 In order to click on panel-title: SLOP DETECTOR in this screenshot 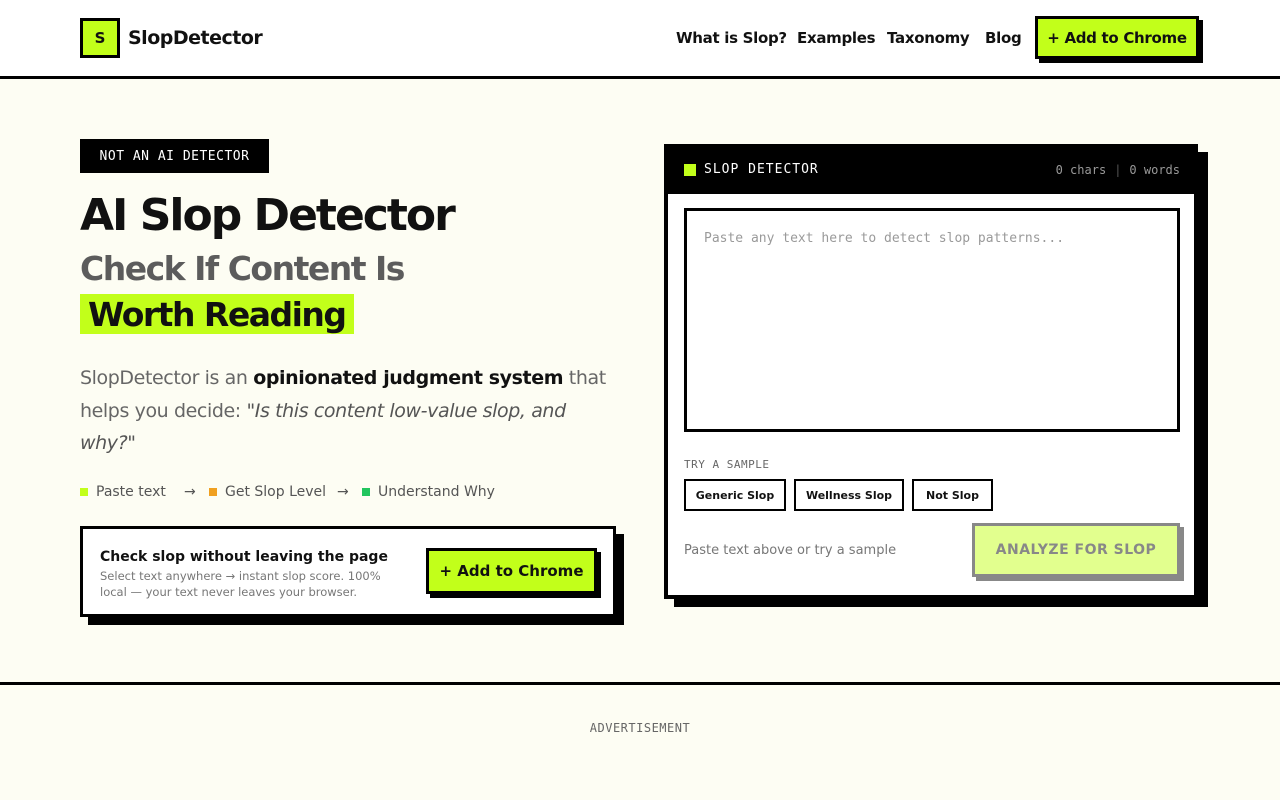, I will do `click(761, 169)`.